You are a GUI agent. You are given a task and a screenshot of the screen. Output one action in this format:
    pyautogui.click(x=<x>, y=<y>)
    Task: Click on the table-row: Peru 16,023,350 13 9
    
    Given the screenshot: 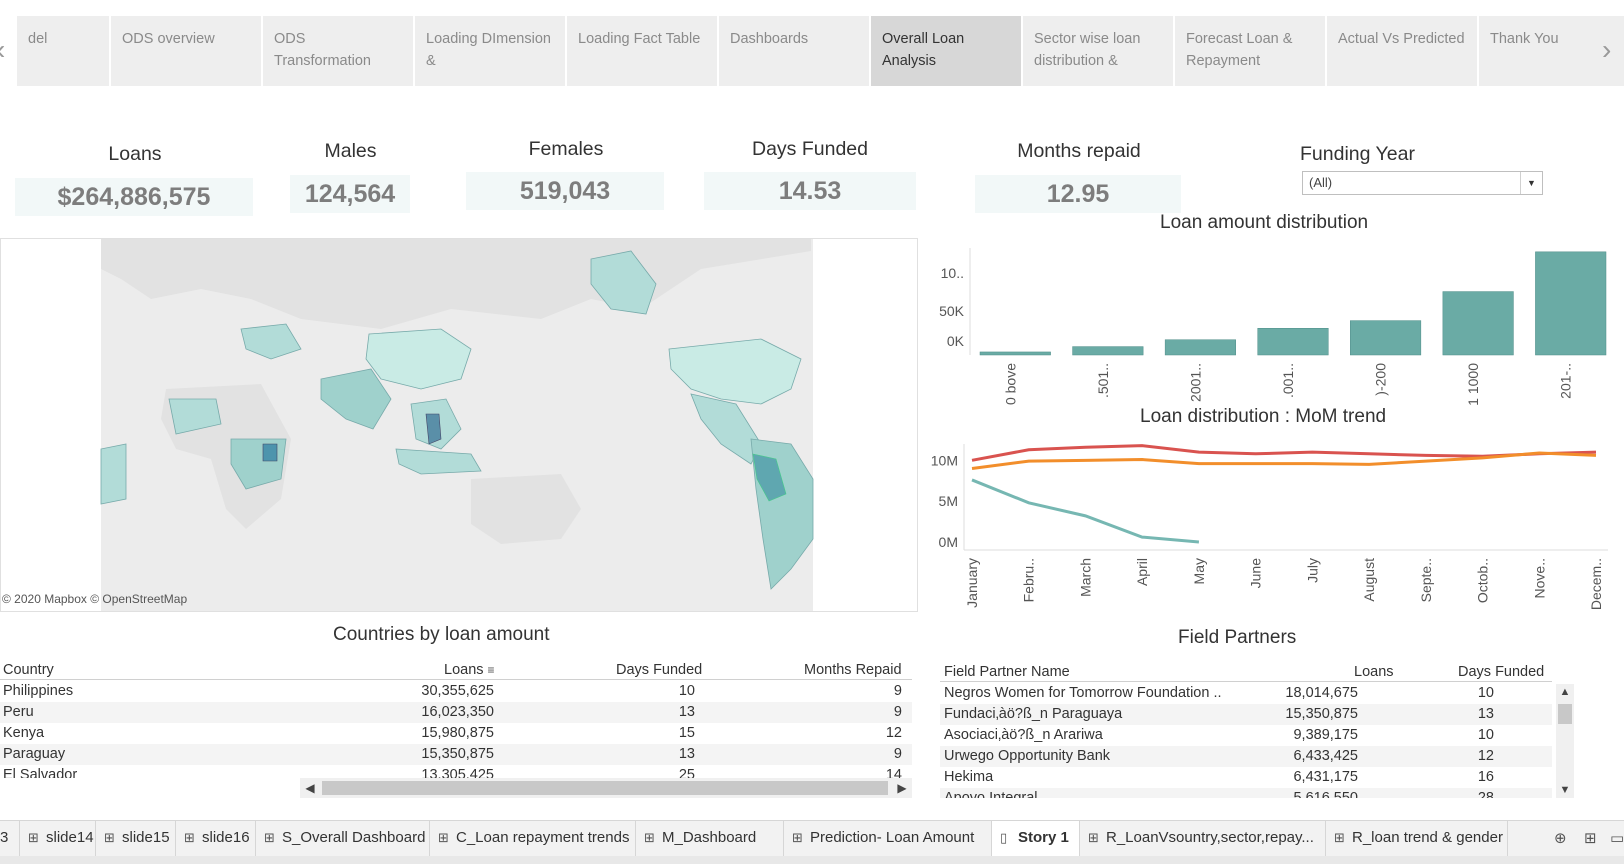 What is the action you would take?
    pyautogui.click(x=456, y=712)
    